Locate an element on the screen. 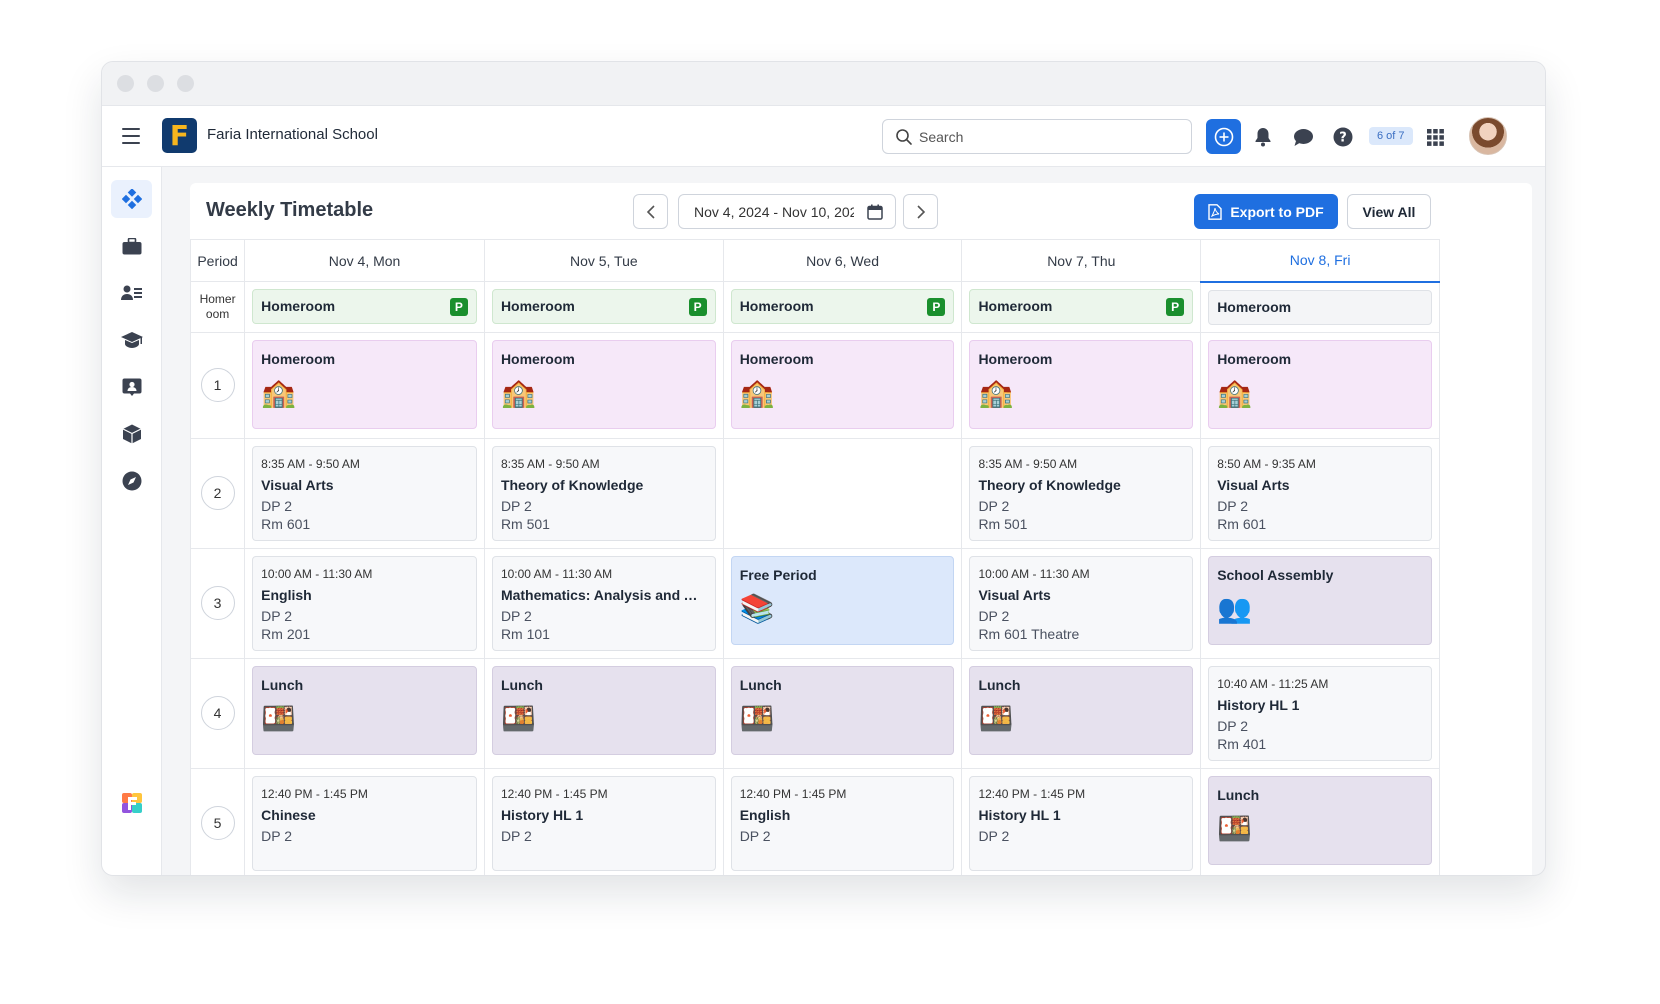 This screenshot has height=1004, width=1660. sidebar-item-id-card is located at coordinates (131, 387).